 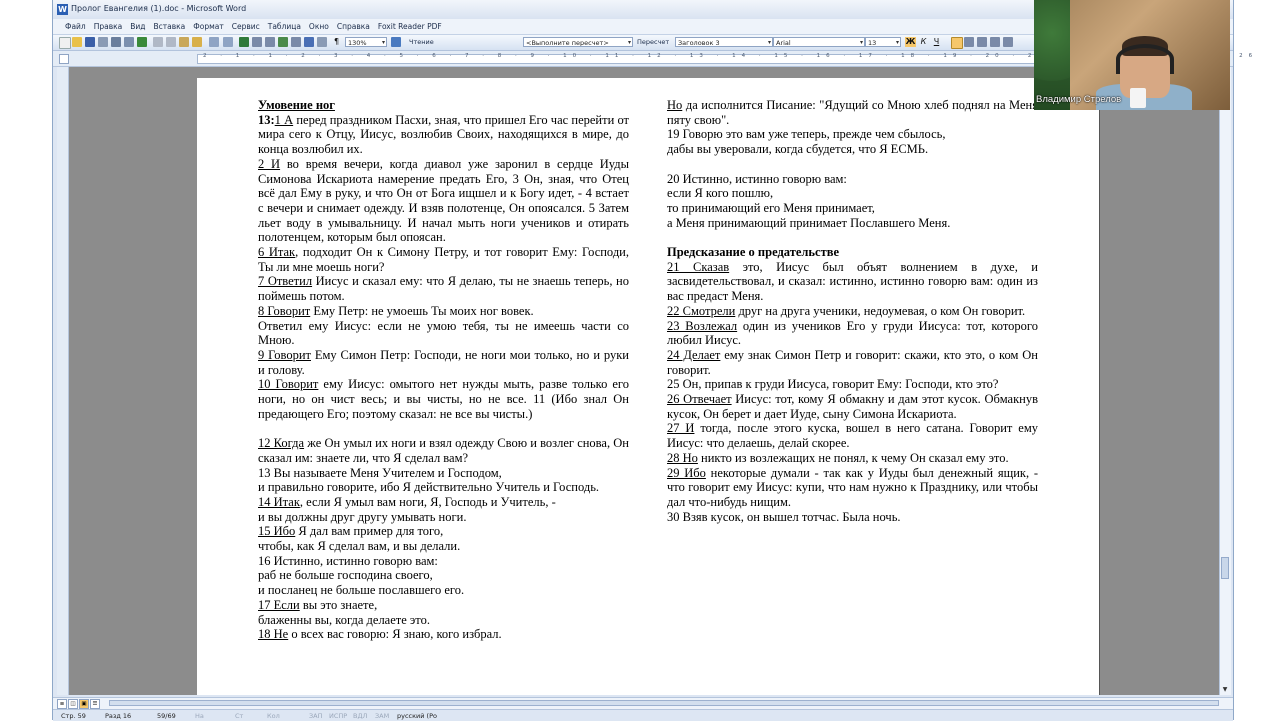 What do you see at coordinates (410, 26) in the screenshot?
I see `menu-item: Foxit Reader PDF` at bounding box center [410, 26].